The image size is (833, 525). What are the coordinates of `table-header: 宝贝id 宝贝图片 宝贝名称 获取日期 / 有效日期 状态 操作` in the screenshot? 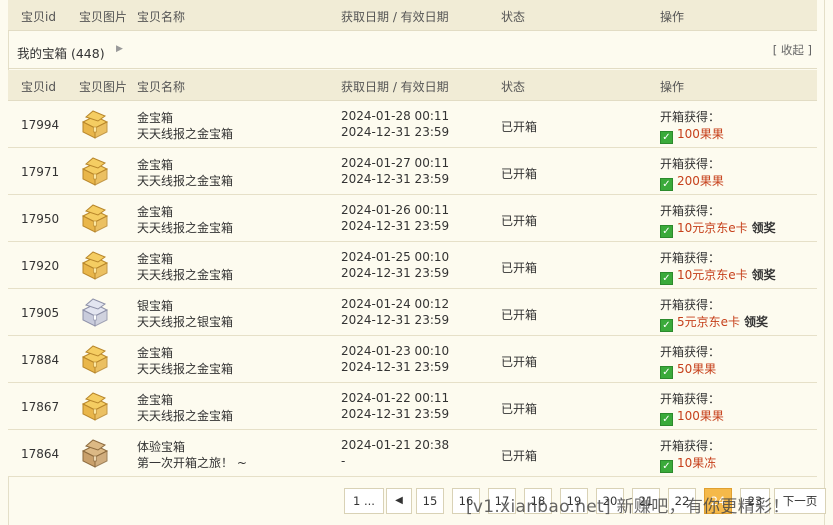 It's located at (412, 85).